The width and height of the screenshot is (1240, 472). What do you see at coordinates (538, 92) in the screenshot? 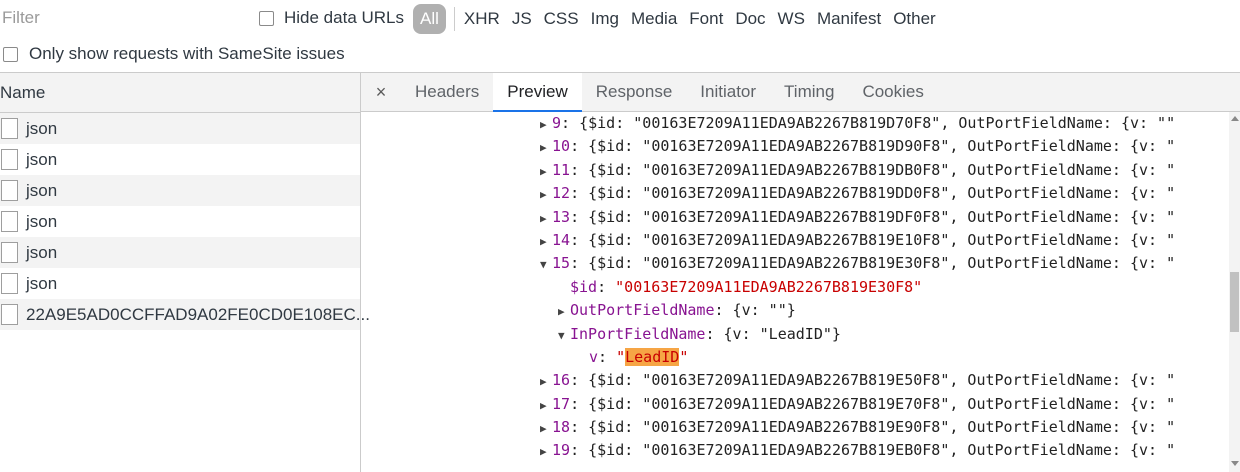
I see `tab-preview: Preview` at bounding box center [538, 92].